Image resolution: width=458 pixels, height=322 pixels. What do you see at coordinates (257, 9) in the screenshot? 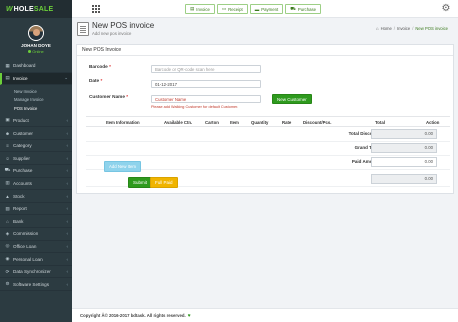
I see `payment-icon: ▬` at bounding box center [257, 9].